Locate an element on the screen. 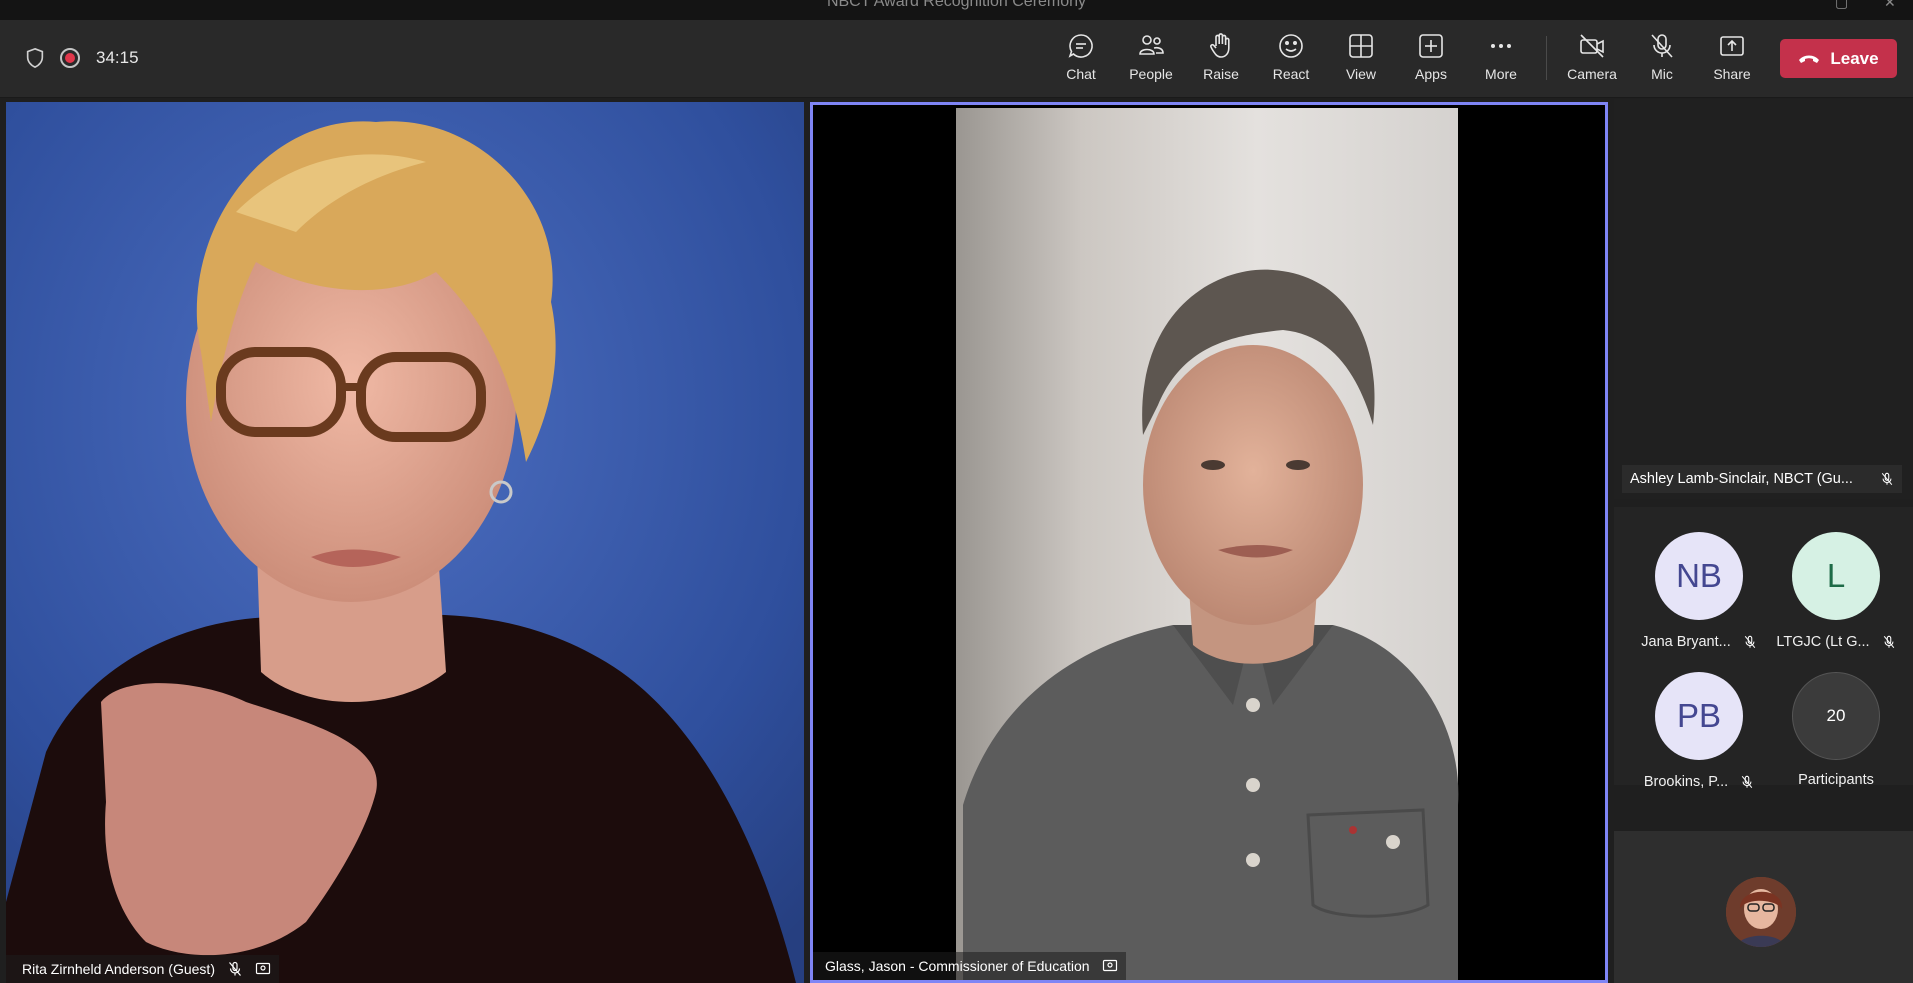 The width and height of the screenshot is (1913, 983). share-icon is located at coordinates (1732, 46).